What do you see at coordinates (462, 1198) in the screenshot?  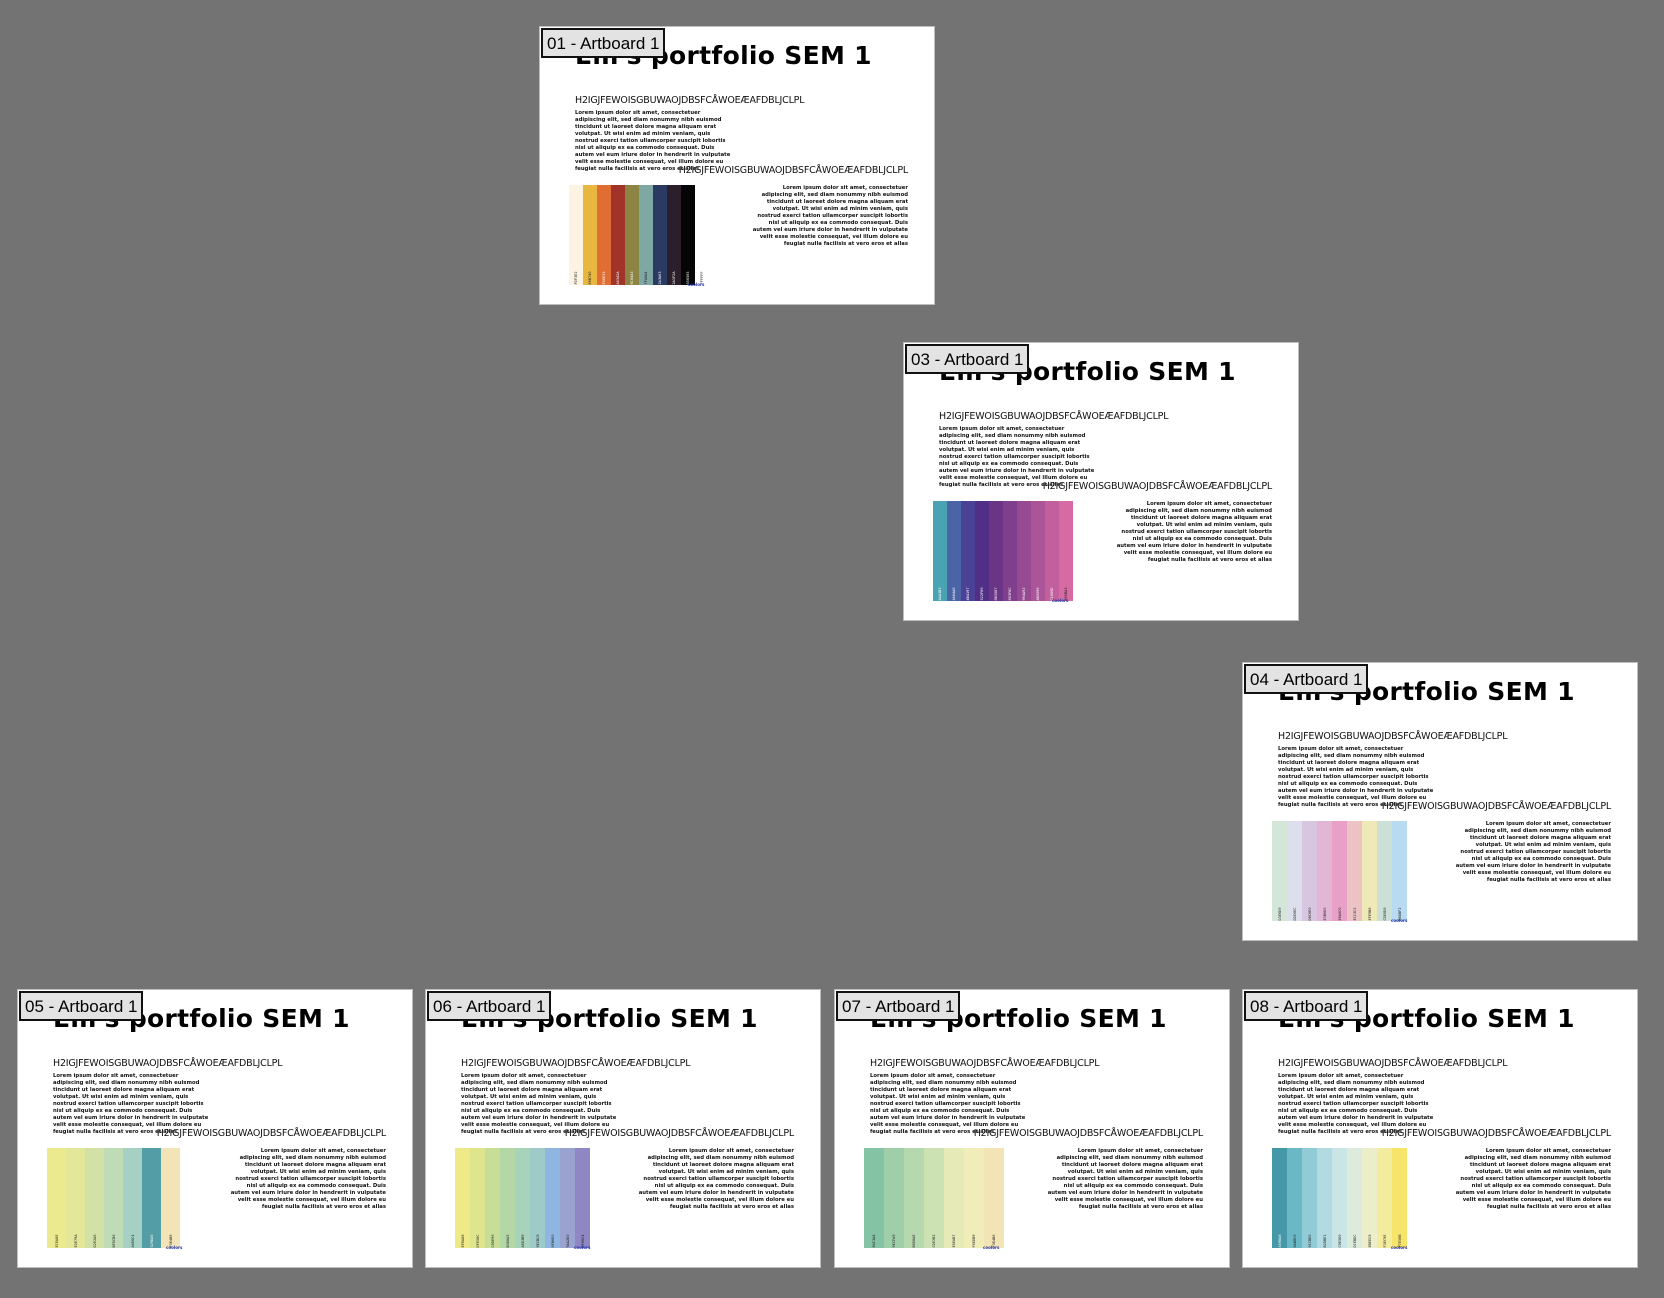 I see `color-swatch: EFEA88` at bounding box center [462, 1198].